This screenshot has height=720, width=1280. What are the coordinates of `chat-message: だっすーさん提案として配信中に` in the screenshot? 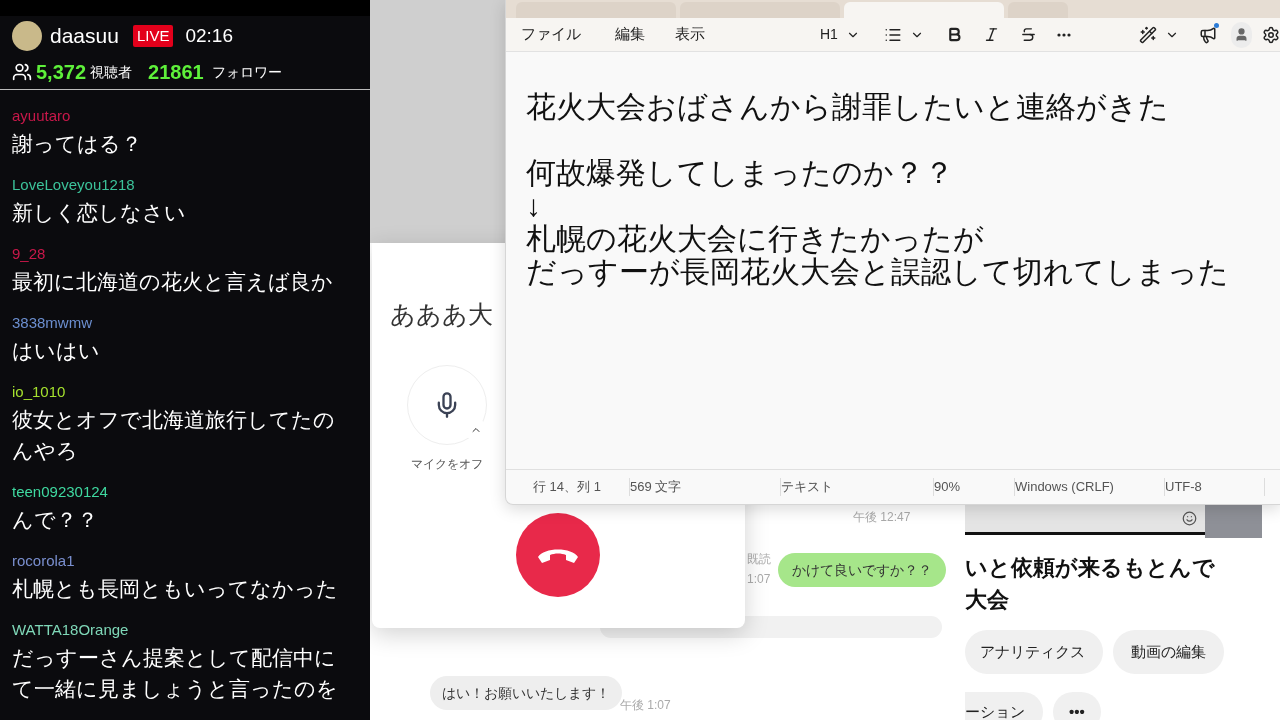 It's located at (174, 658).